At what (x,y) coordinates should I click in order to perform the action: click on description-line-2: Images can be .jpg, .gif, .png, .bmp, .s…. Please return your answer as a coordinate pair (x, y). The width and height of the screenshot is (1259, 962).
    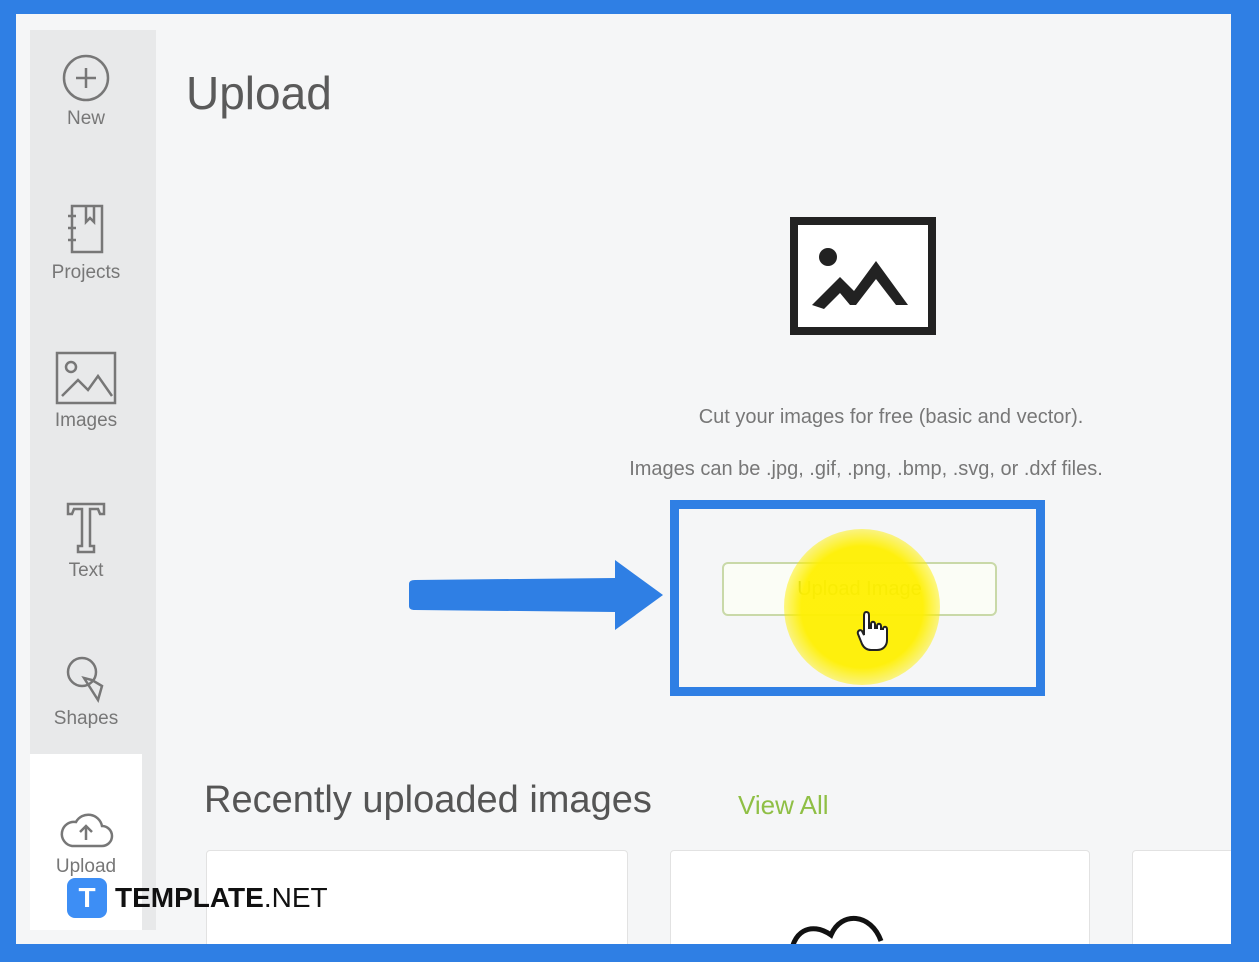
    Looking at the image, I should click on (866, 469).